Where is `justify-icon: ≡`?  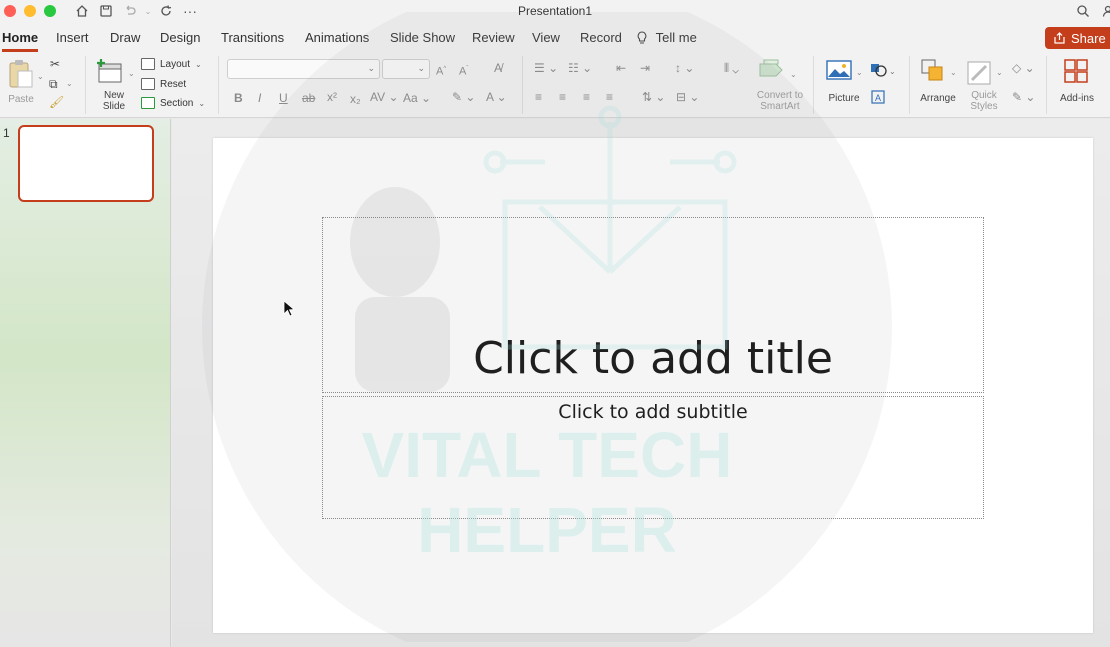
justify-icon: ≡ is located at coordinates (609, 97).